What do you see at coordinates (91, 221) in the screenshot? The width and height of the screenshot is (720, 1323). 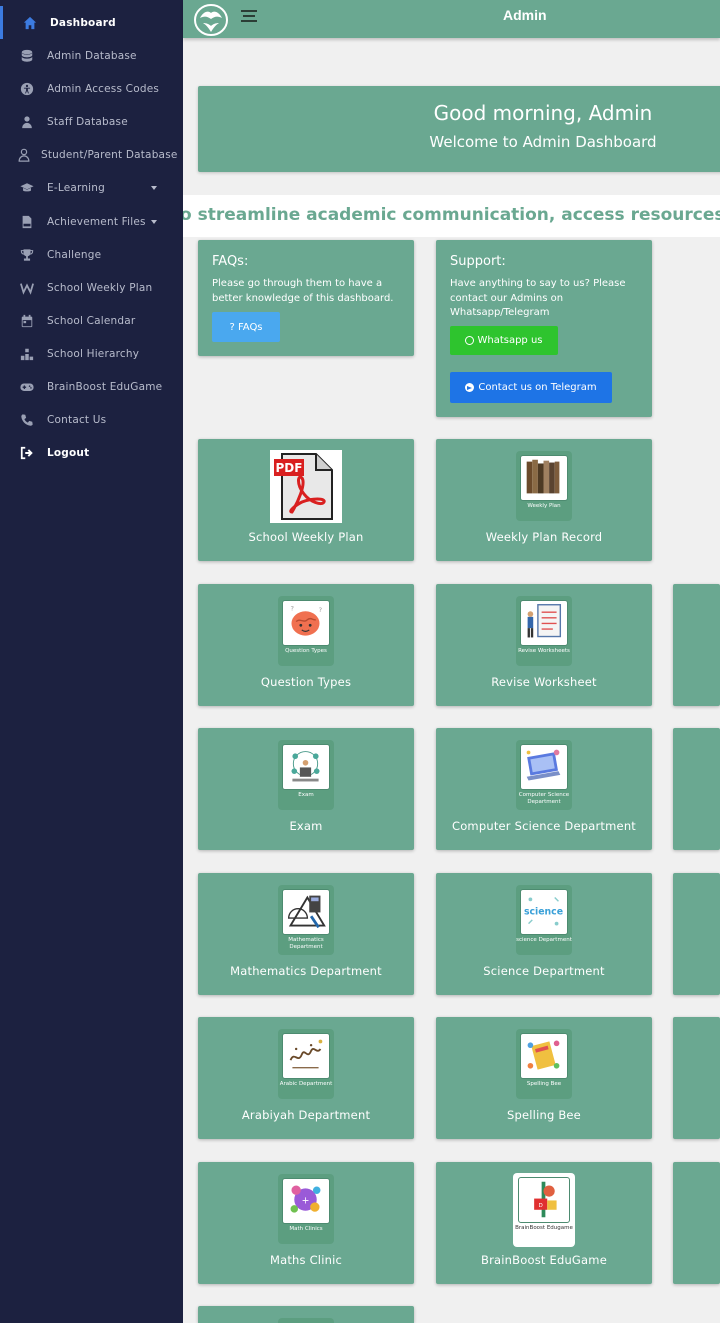 I see `sidebar-item-achievement-files: Achievement Files` at bounding box center [91, 221].